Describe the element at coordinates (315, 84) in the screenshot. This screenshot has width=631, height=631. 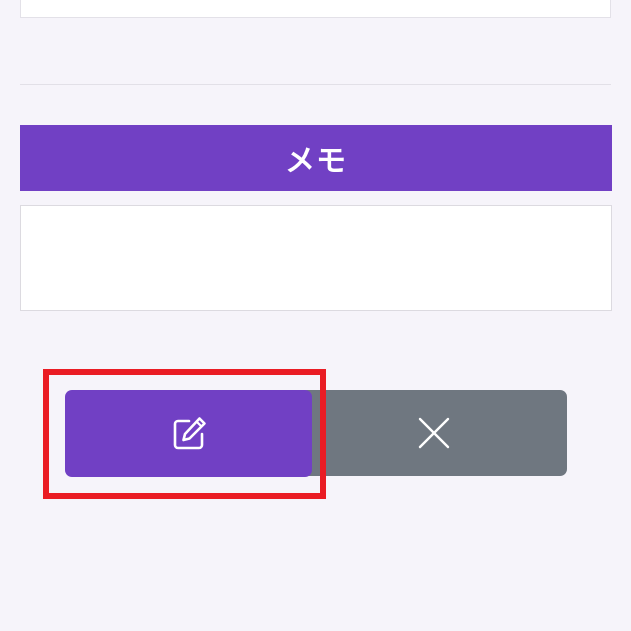
I see `section-divider` at that location.